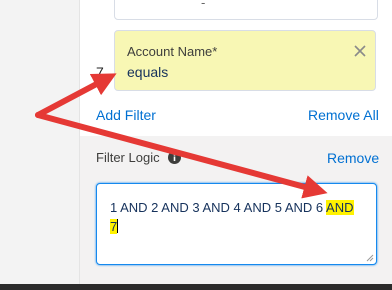 This screenshot has width=392, height=290. What do you see at coordinates (203, 5) in the screenshot?
I see `previous-filter-partial-text: -` at bounding box center [203, 5].